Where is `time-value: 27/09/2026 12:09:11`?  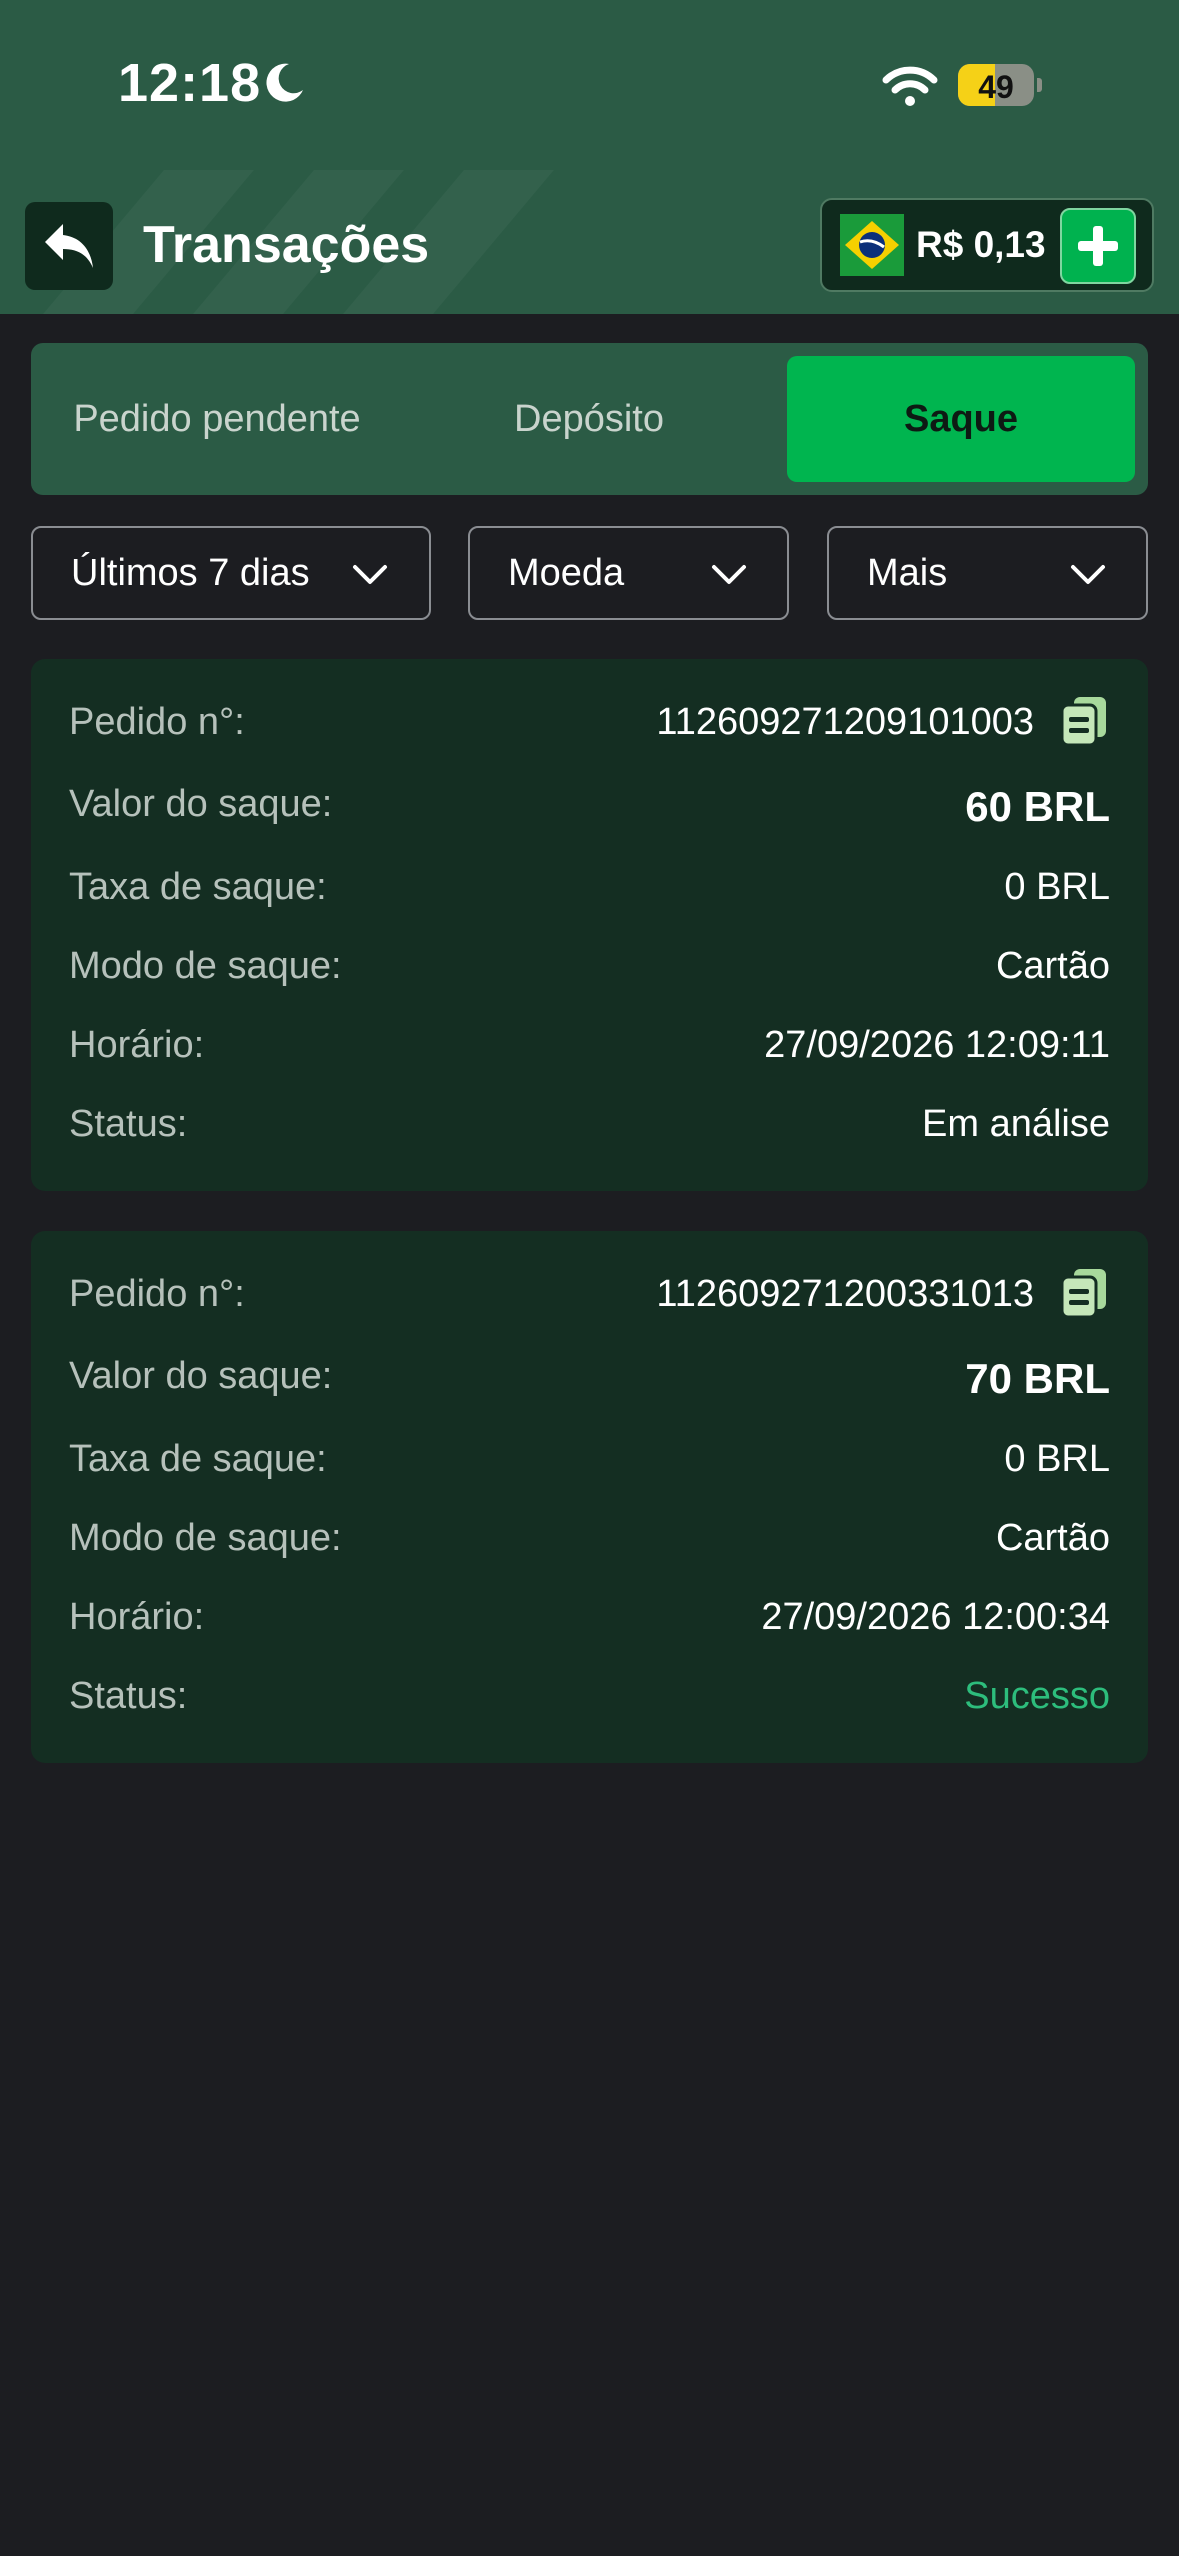
time-value: 27/09/2026 12:09:11 is located at coordinates (937, 1045).